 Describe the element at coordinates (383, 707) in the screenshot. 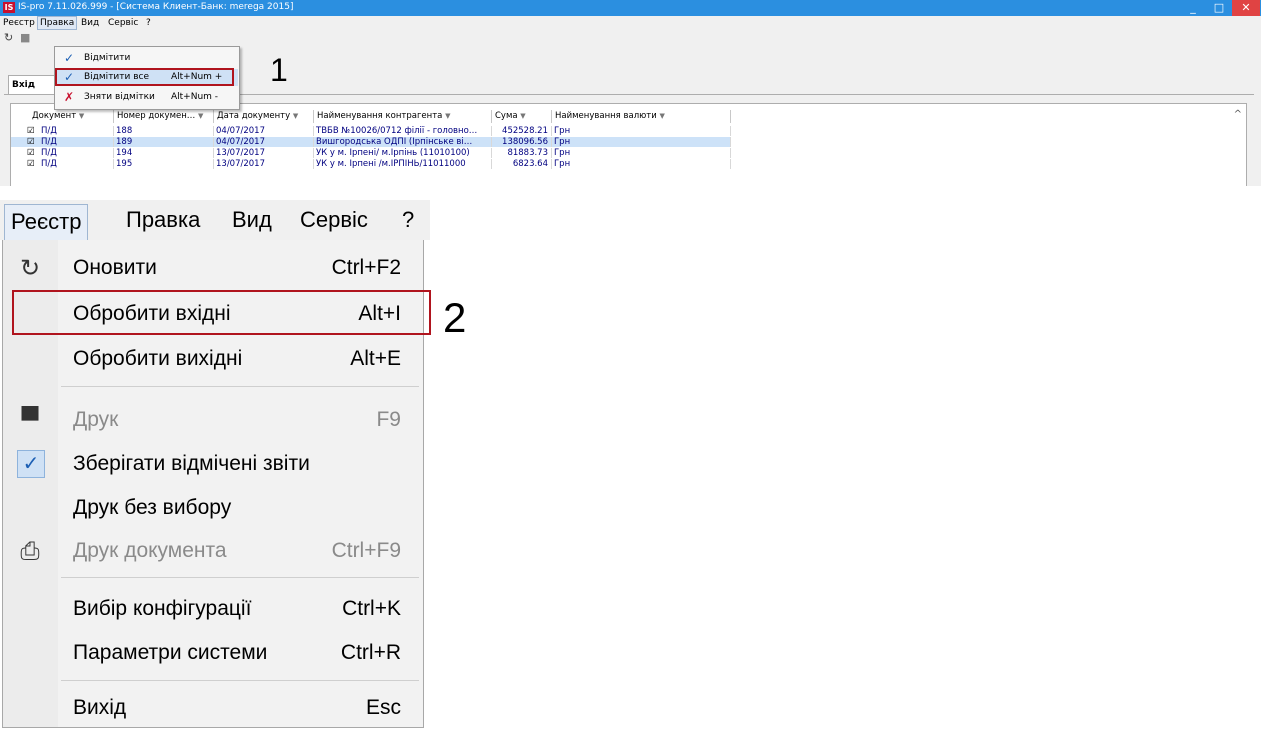

I see `menu-item-shortcut: Esc` at that location.